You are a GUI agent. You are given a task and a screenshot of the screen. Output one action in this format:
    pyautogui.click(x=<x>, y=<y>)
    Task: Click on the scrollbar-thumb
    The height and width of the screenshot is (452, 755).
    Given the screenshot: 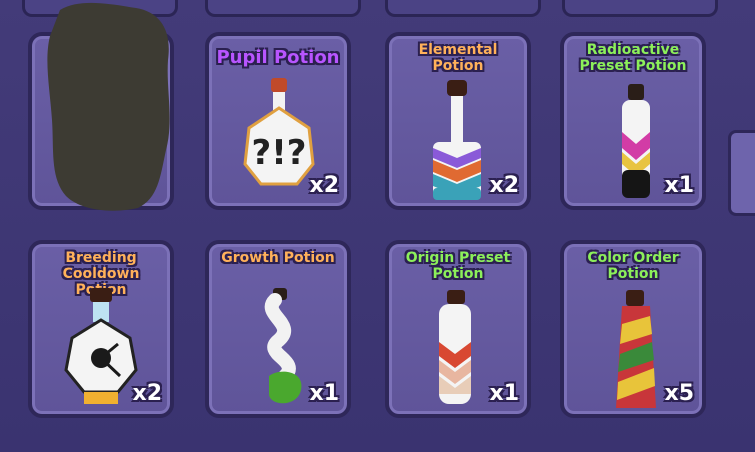 What is the action you would take?
    pyautogui.click(x=741, y=173)
    